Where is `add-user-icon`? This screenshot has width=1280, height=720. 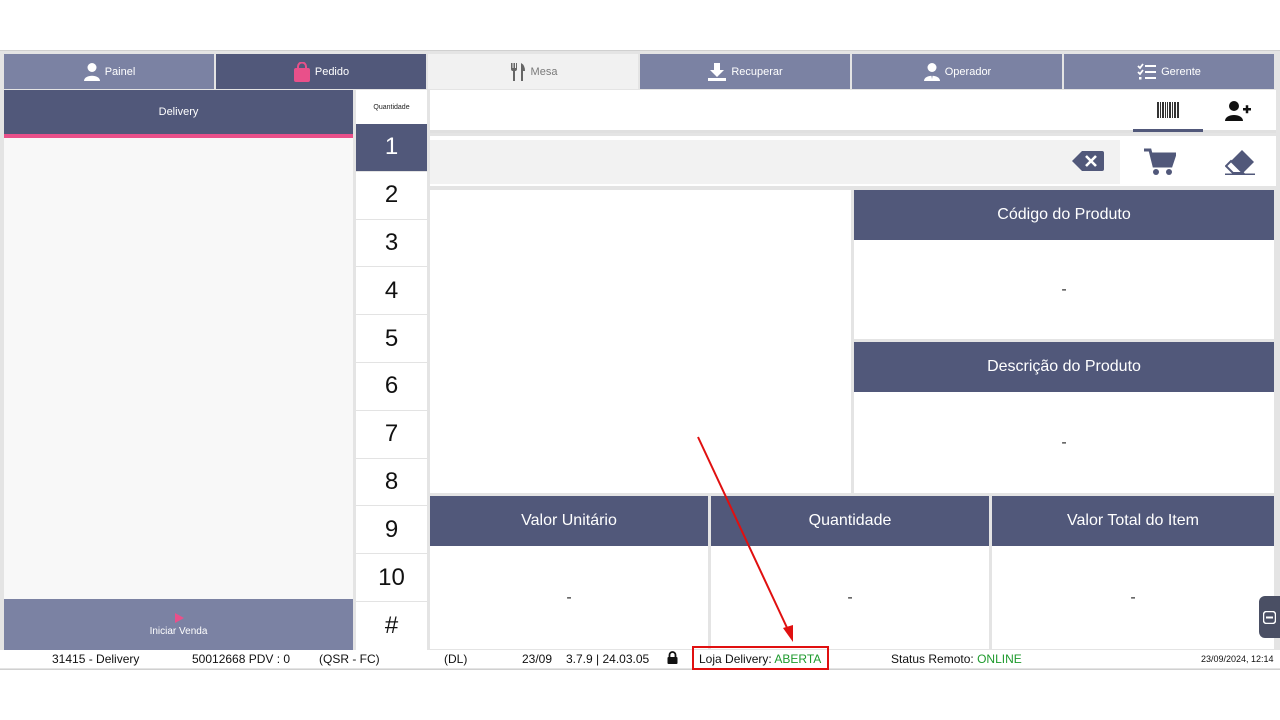 add-user-icon is located at coordinates (1238, 111).